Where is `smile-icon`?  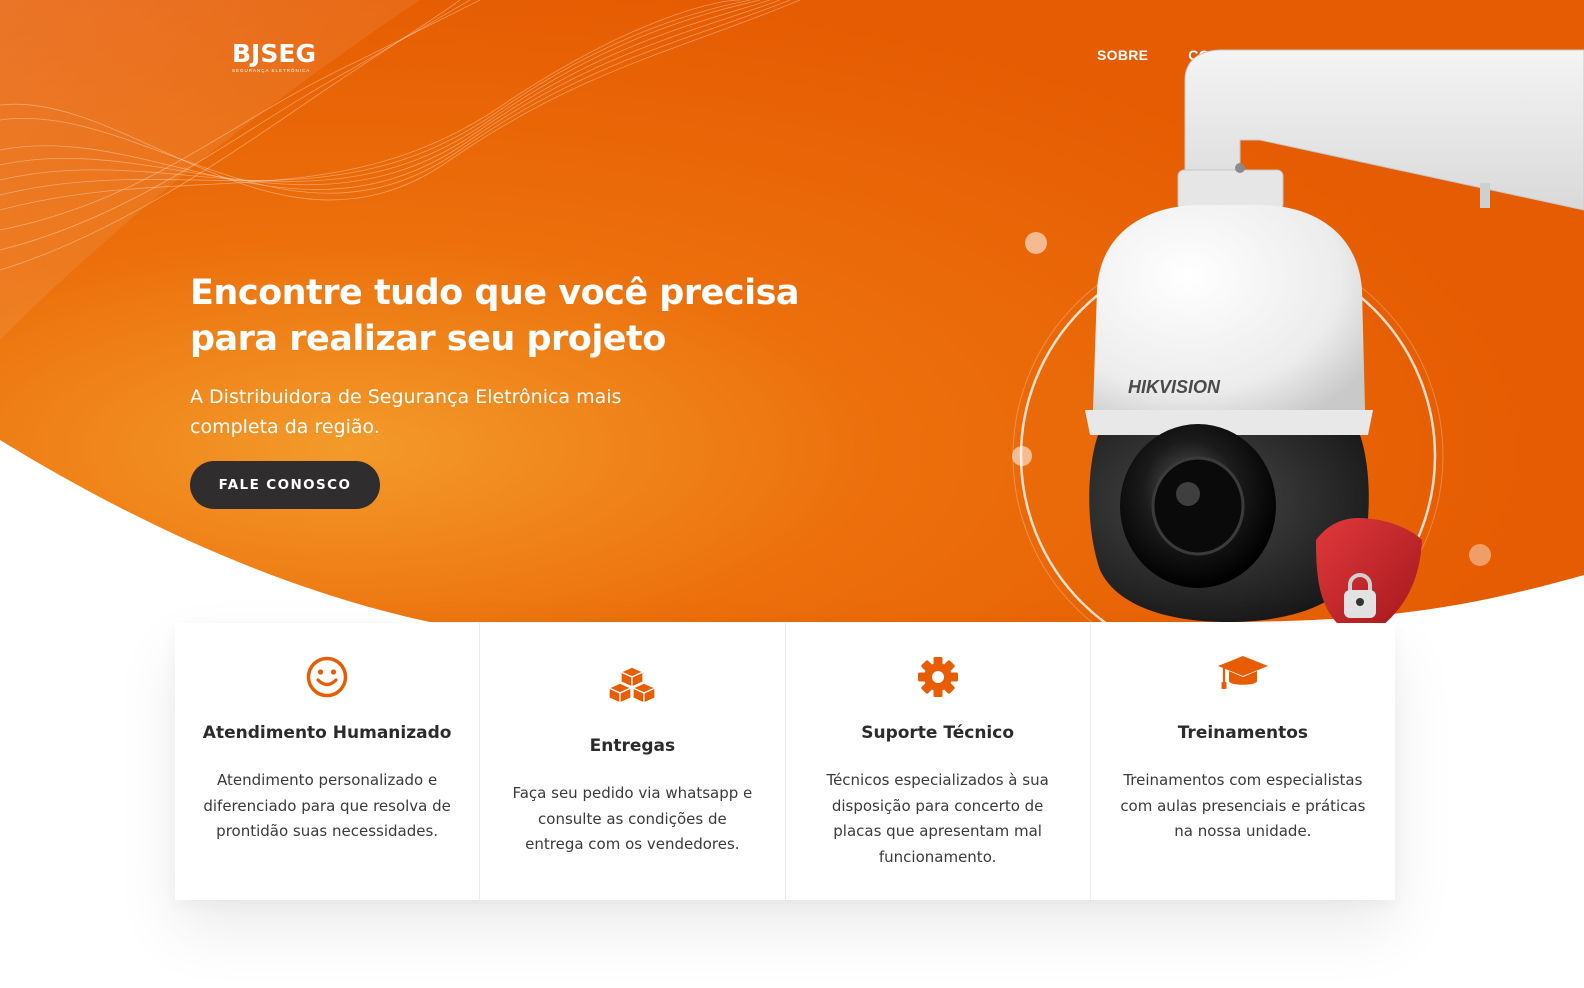
smile-icon is located at coordinates (327, 677).